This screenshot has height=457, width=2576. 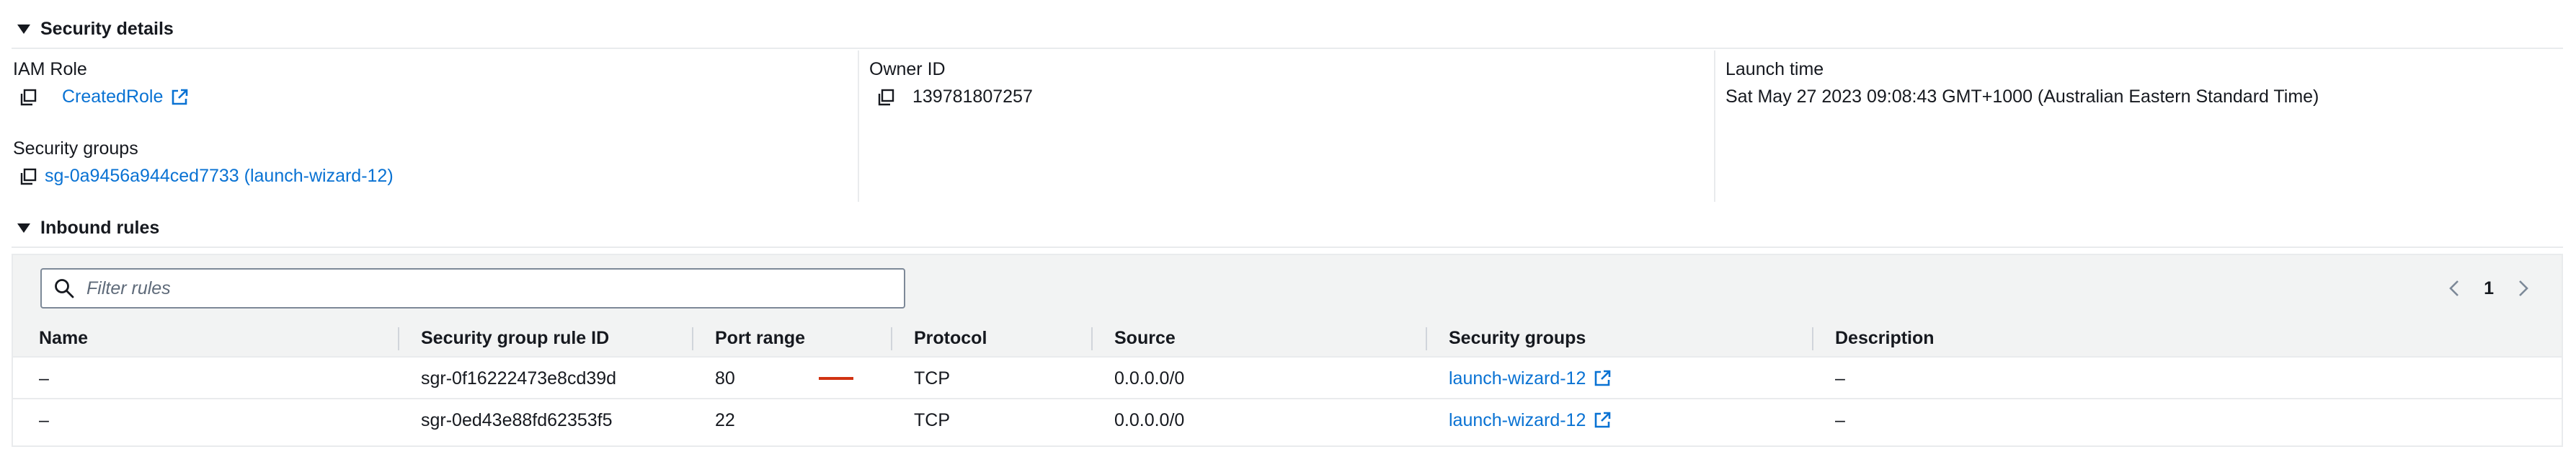 I want to click on security-groups-value: sg-0a9456a944ced7733 (launch-wizard-12), so click(x=207, y=176).